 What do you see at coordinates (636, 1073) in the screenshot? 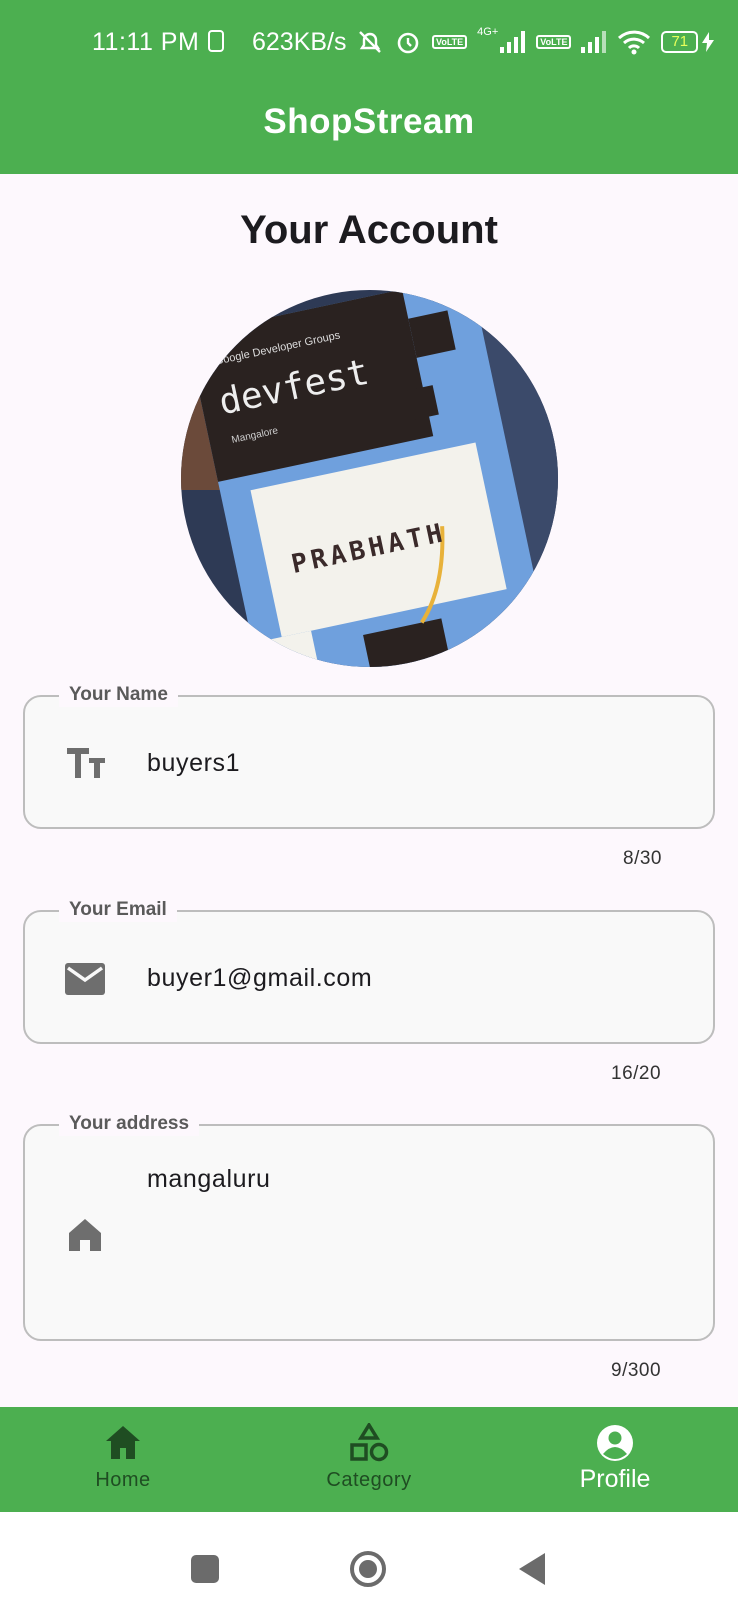
I see `email-counter: 16/20` at bounding box center [636, 1073].